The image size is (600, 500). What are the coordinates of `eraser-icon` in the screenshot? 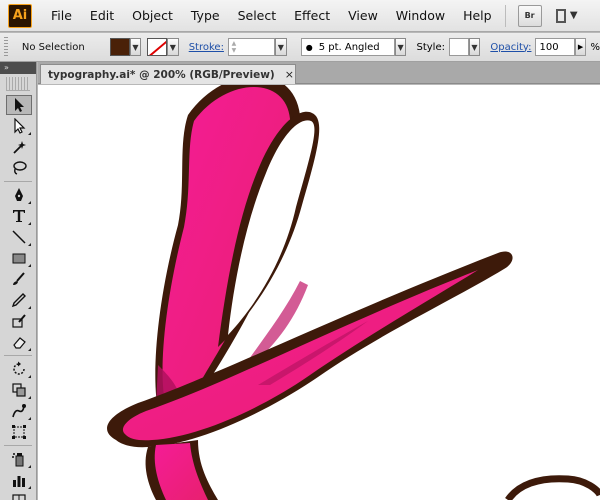 It's located at (19, 343).